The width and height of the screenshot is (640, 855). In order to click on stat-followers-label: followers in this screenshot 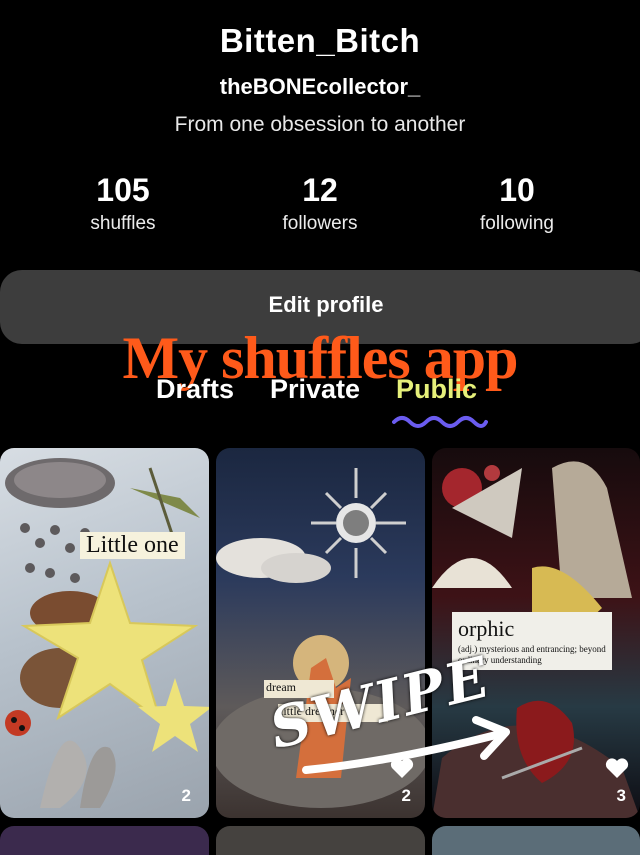, I will do `click(320, 223)`.